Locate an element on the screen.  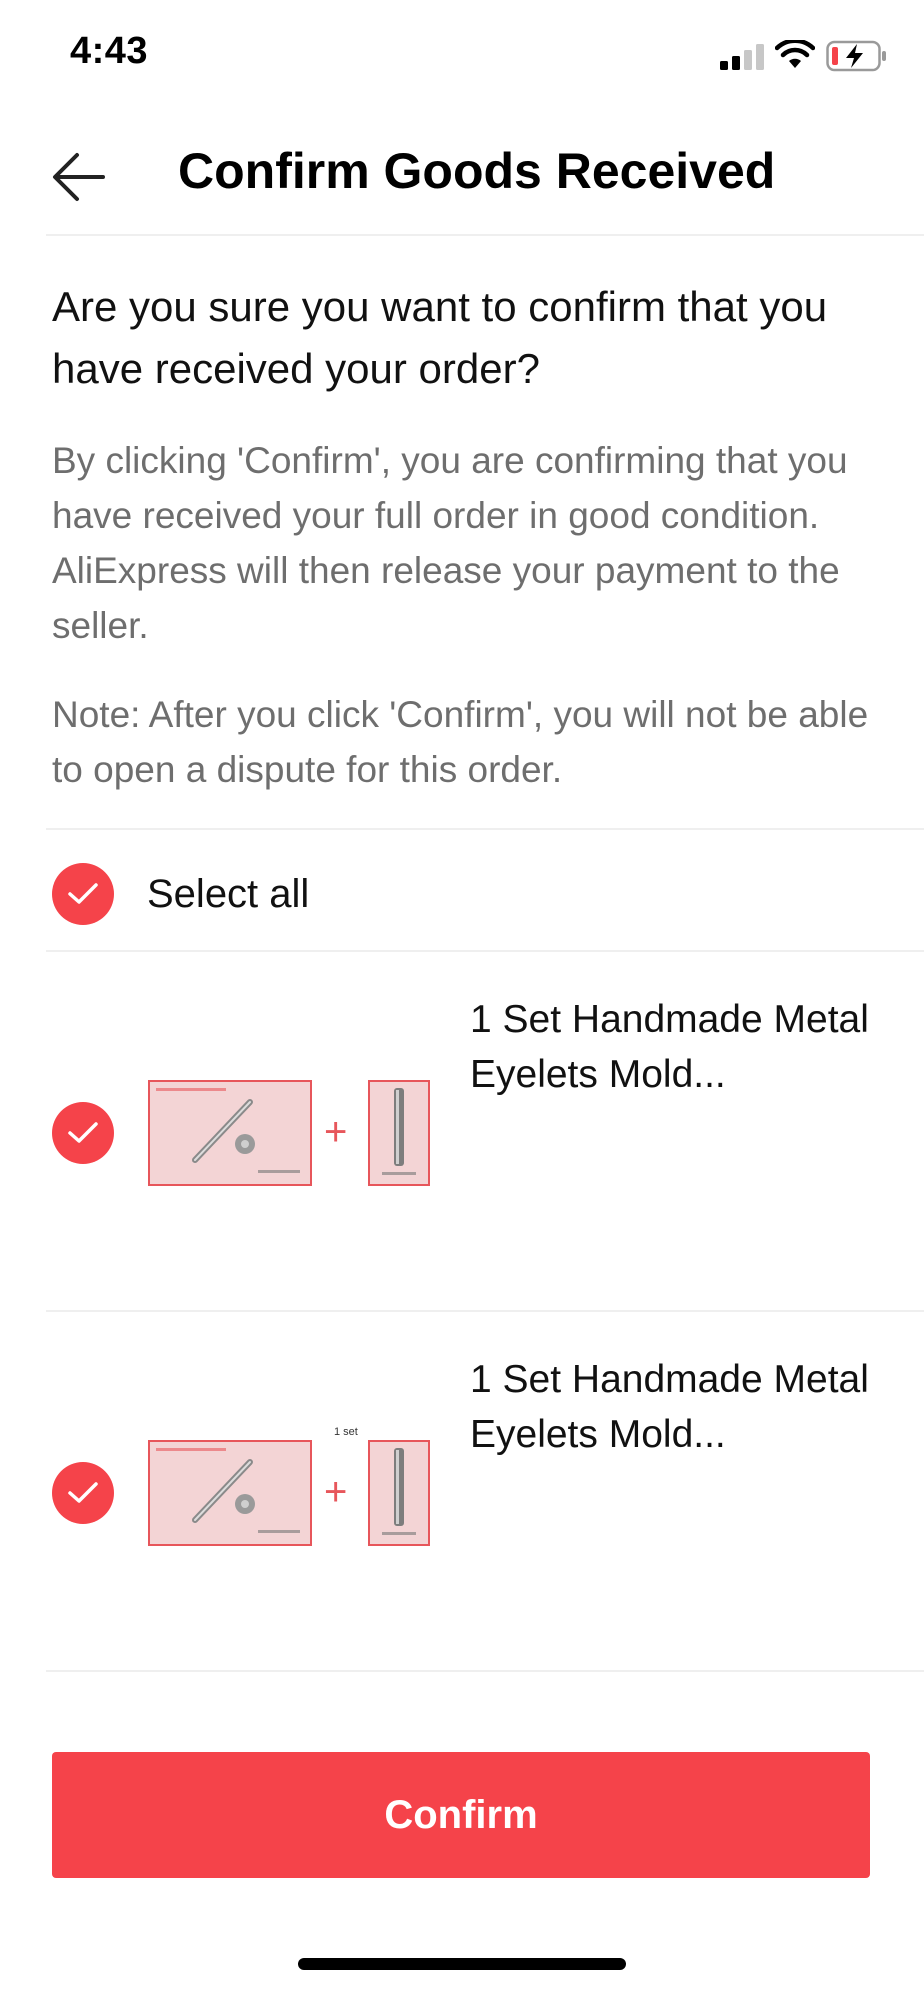
cellular-signal-icon is located at coordinates (742, 57).